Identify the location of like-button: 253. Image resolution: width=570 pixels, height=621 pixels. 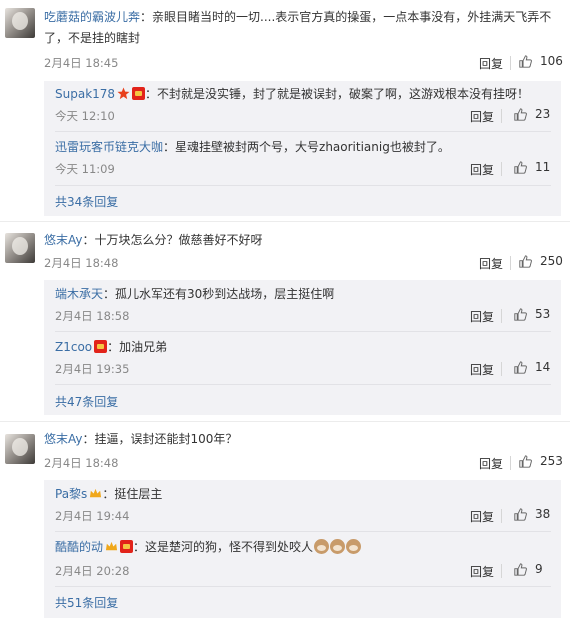
(541, 461).